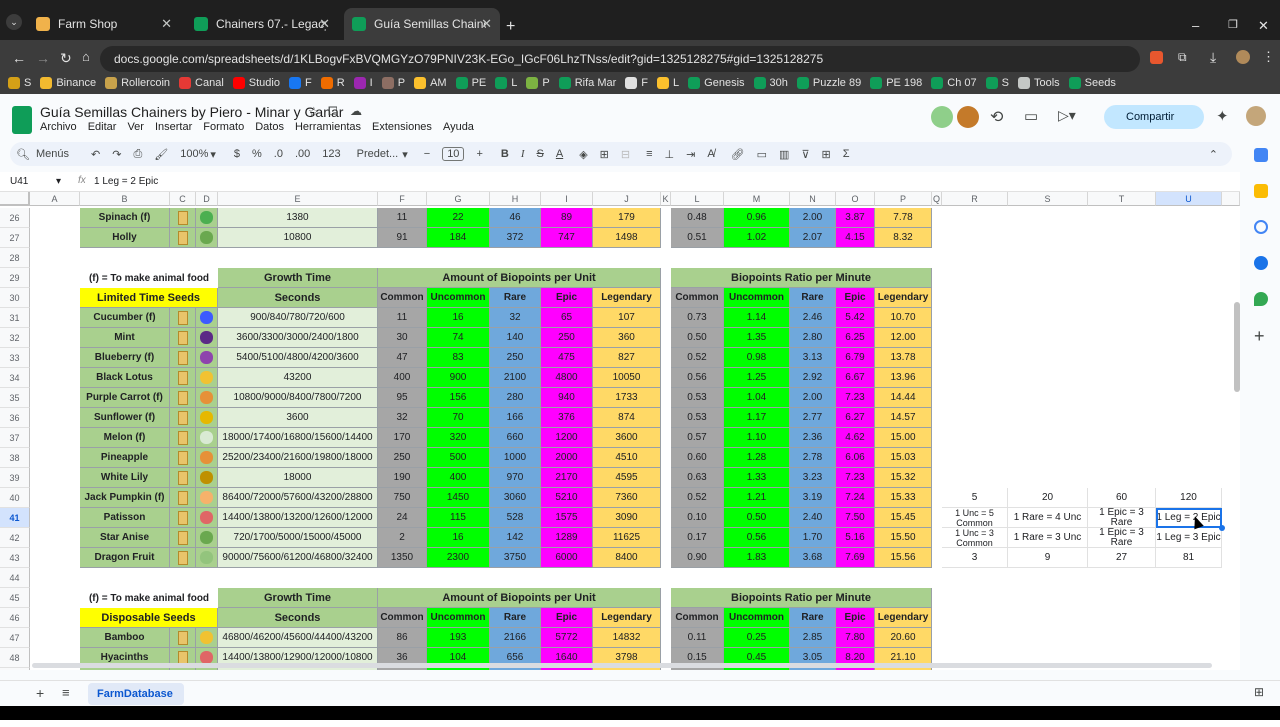 The width and height of the screenshot is (1280, 727). What do you see at coordinates (903, 378) in the screenshot?
I see `legendary-ratio-cell: 13.96` at bounding box center [903, 378].